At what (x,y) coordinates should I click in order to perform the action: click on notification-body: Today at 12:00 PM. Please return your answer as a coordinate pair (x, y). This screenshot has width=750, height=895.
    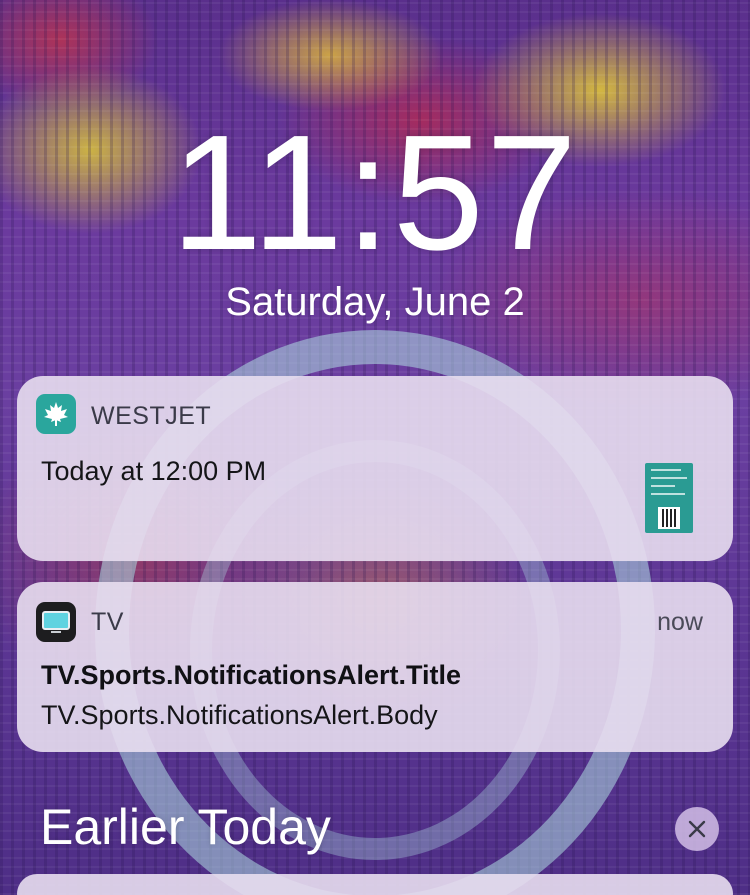
    Looking at the image, I should click on (154, 471).